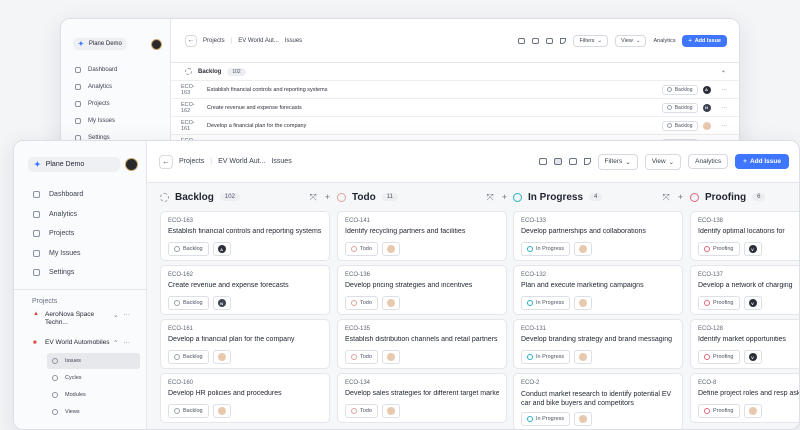 The width and height of the screenshot is (800, 430). Describe the element at coordinates (723, 72) in the screenshot. I see `add-to-group-icon: +` at that location.